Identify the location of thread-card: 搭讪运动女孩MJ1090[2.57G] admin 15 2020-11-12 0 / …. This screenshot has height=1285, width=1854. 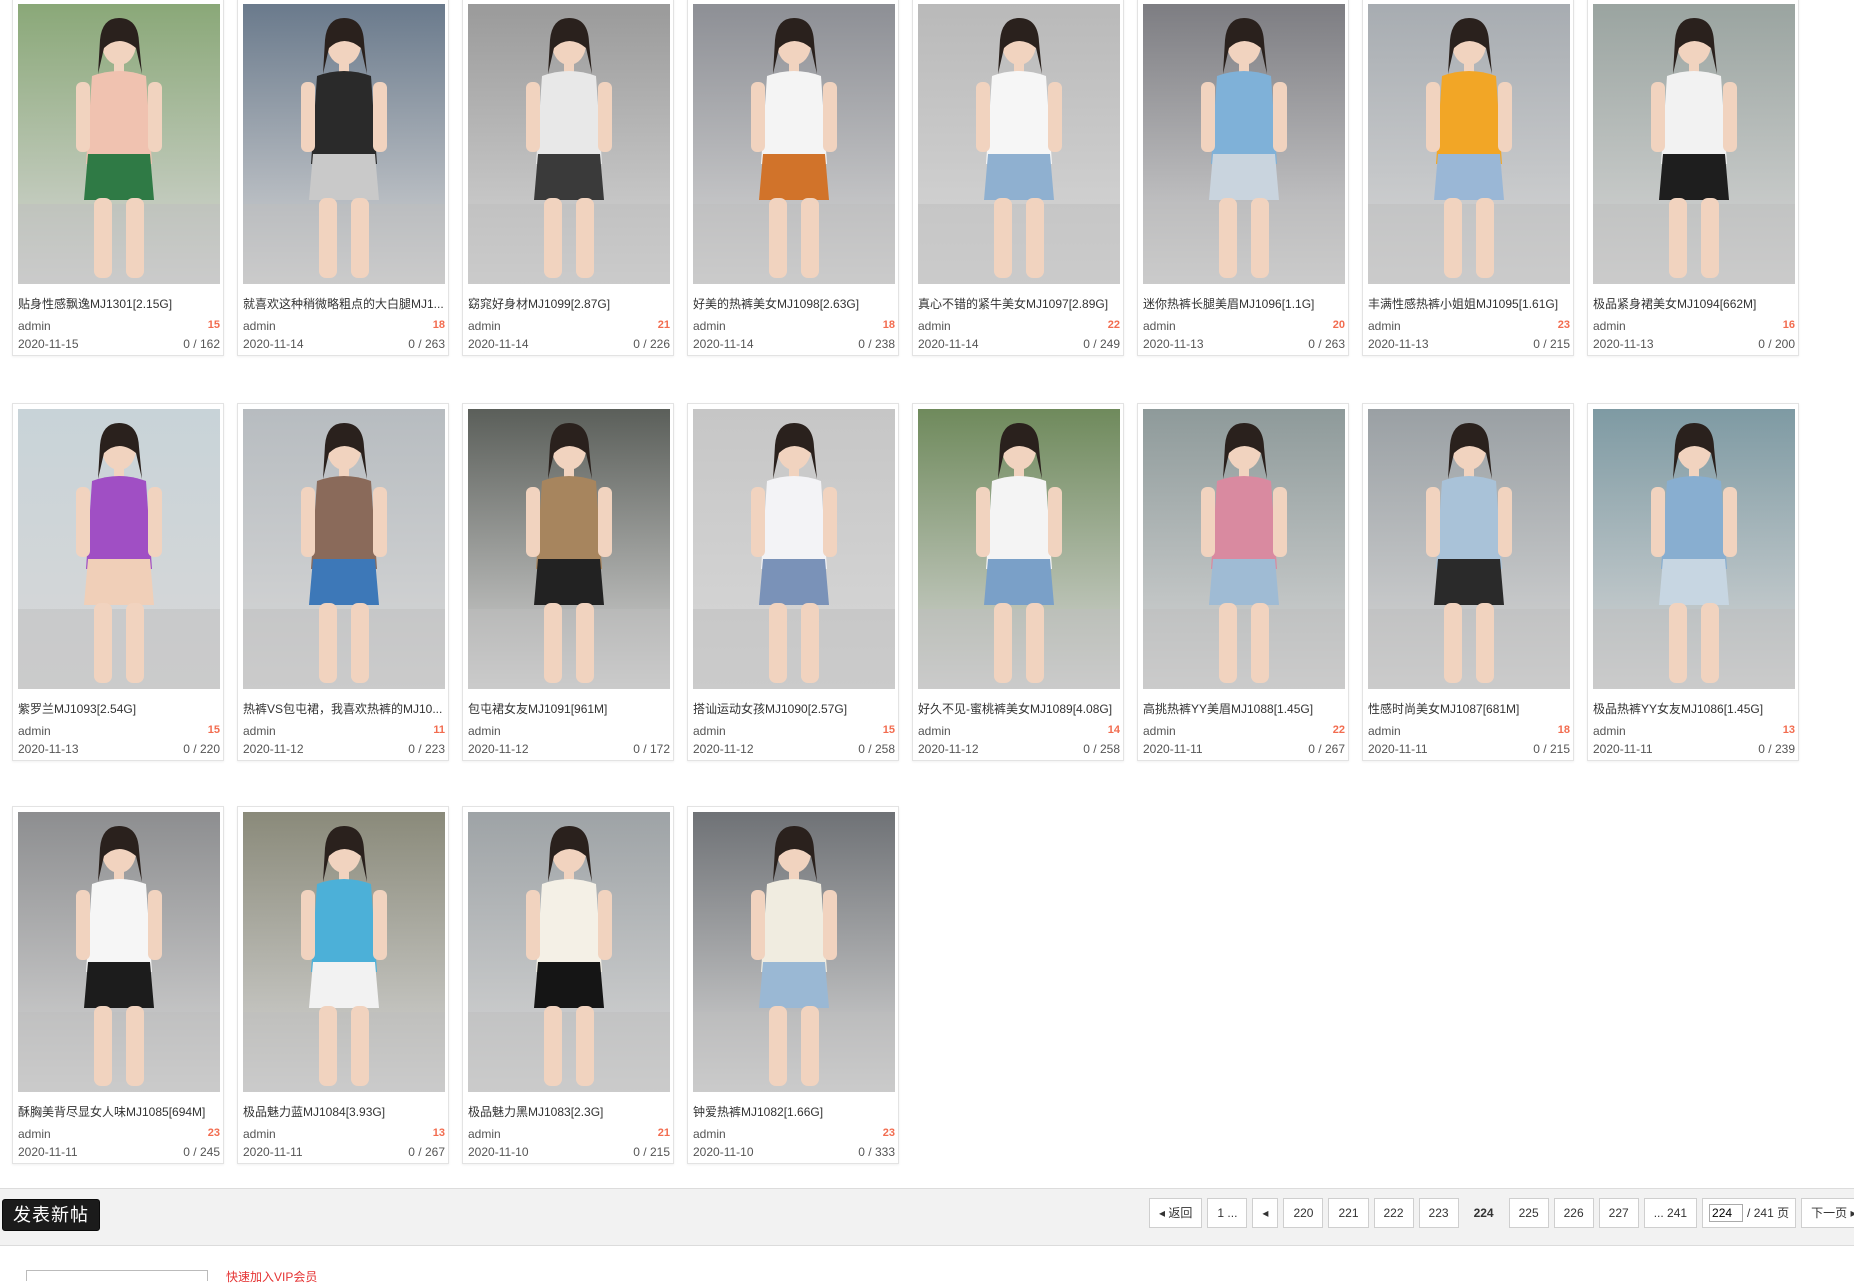
(793, 582).